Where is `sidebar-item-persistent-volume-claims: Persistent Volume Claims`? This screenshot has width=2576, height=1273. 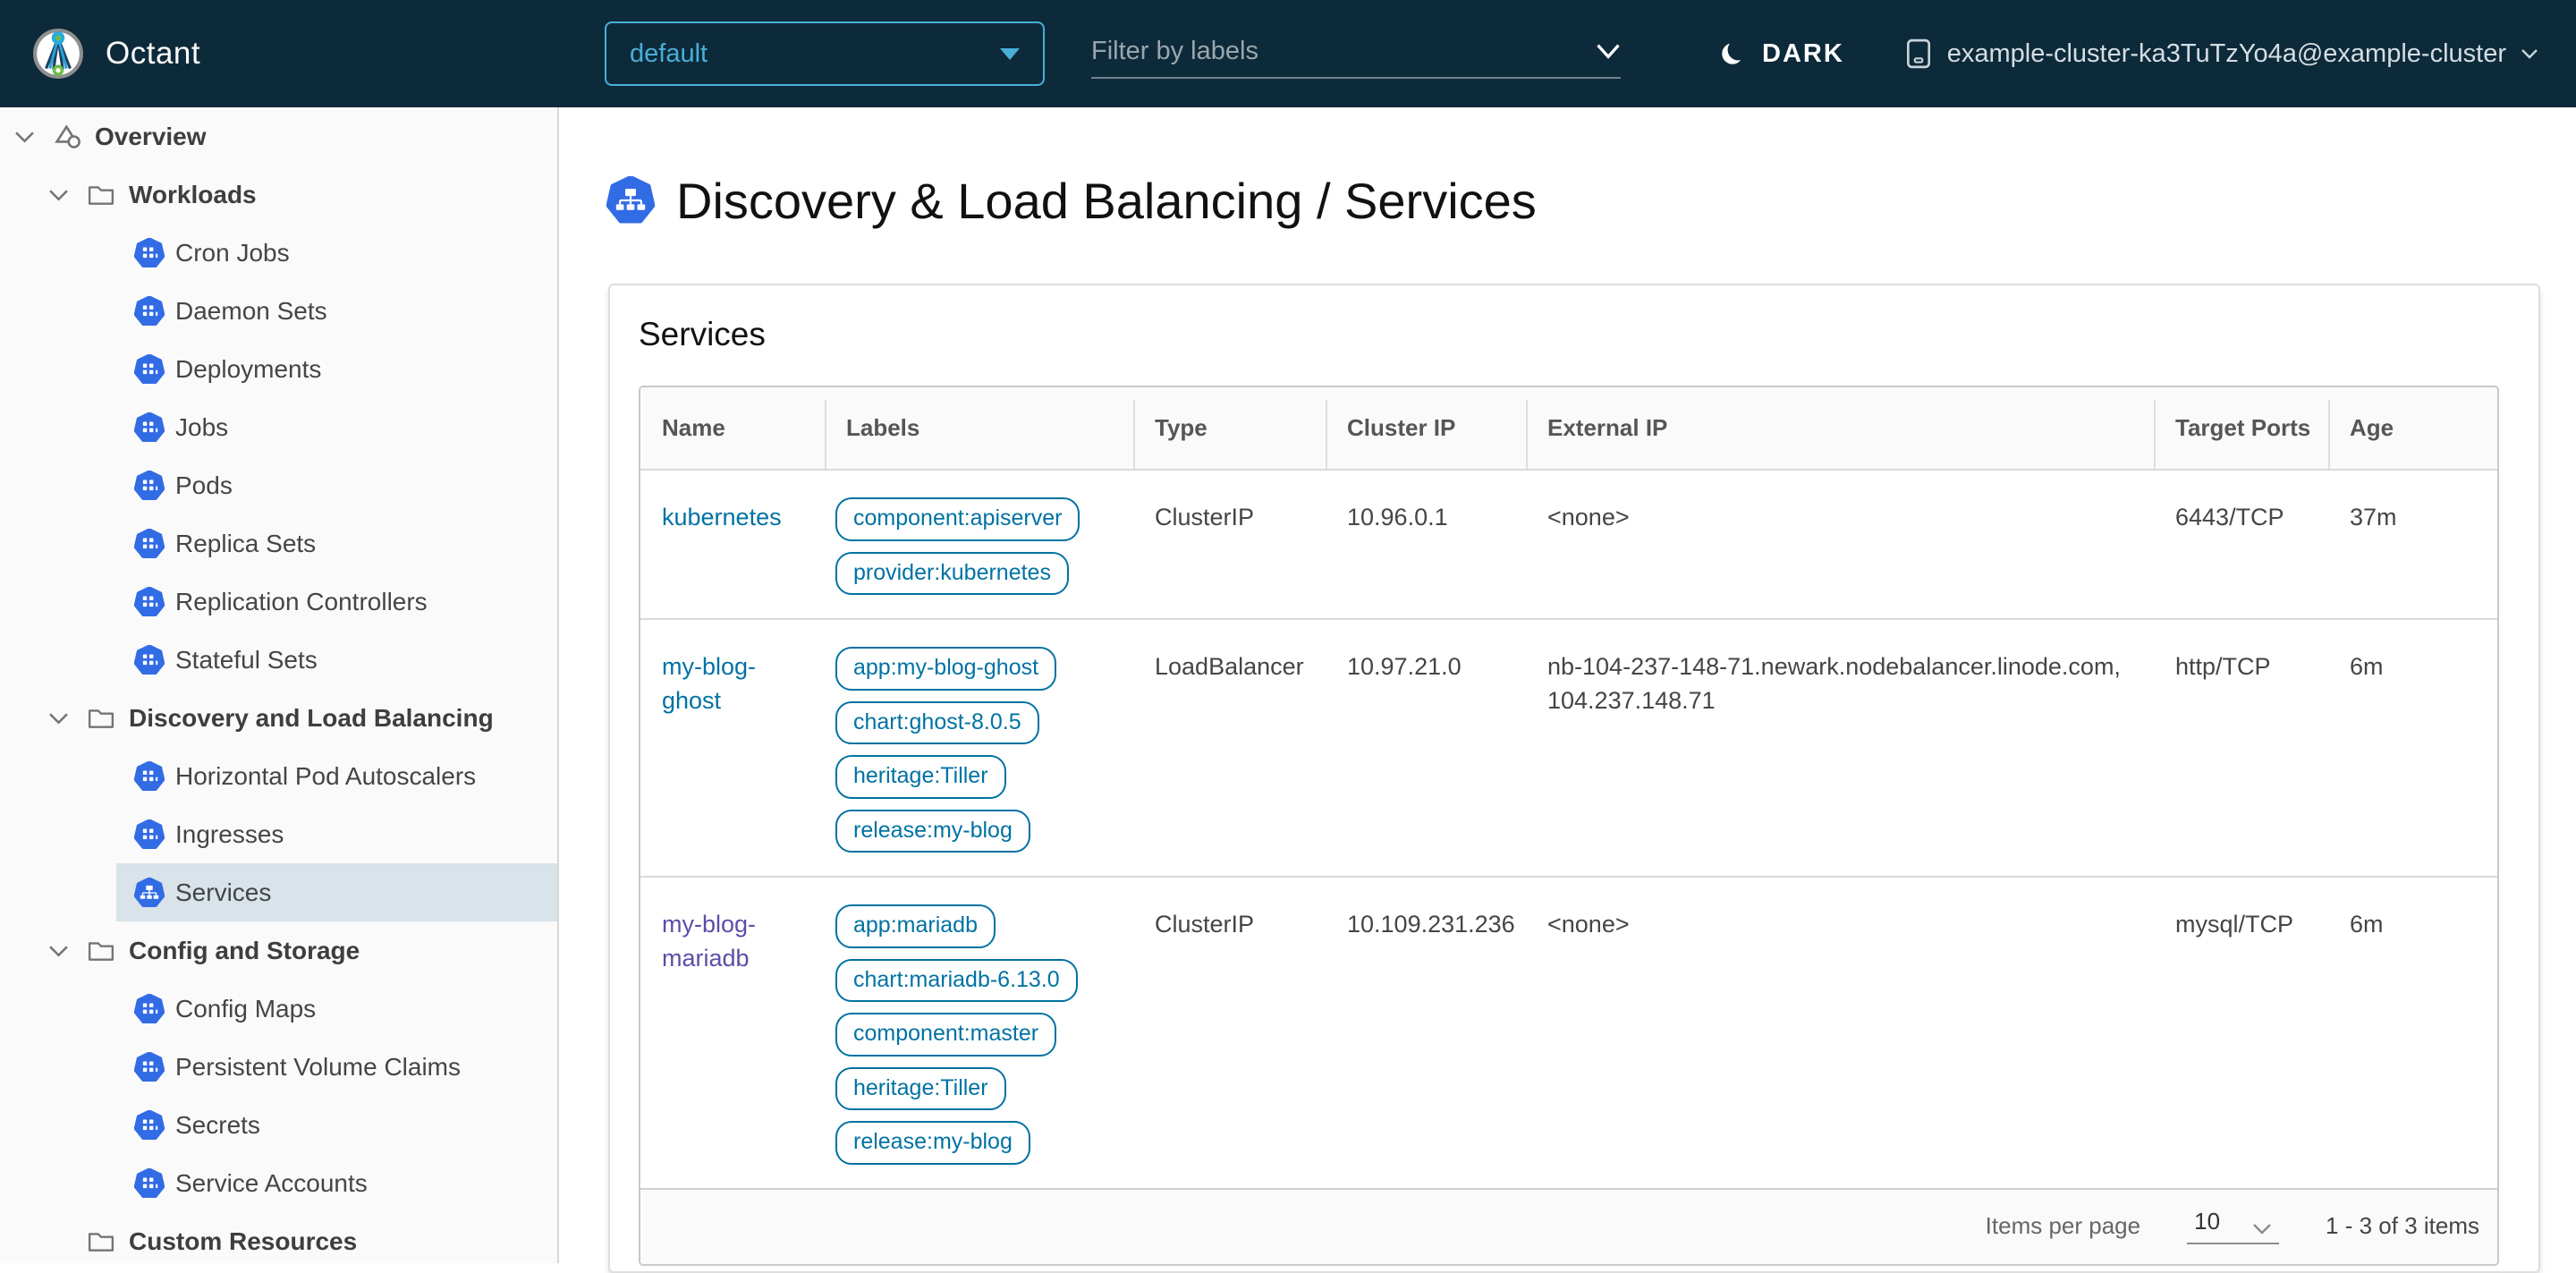
sidebar-item-persistent-volume-claims: Persistent Volume Claims is located at coordinates (336, 1067).